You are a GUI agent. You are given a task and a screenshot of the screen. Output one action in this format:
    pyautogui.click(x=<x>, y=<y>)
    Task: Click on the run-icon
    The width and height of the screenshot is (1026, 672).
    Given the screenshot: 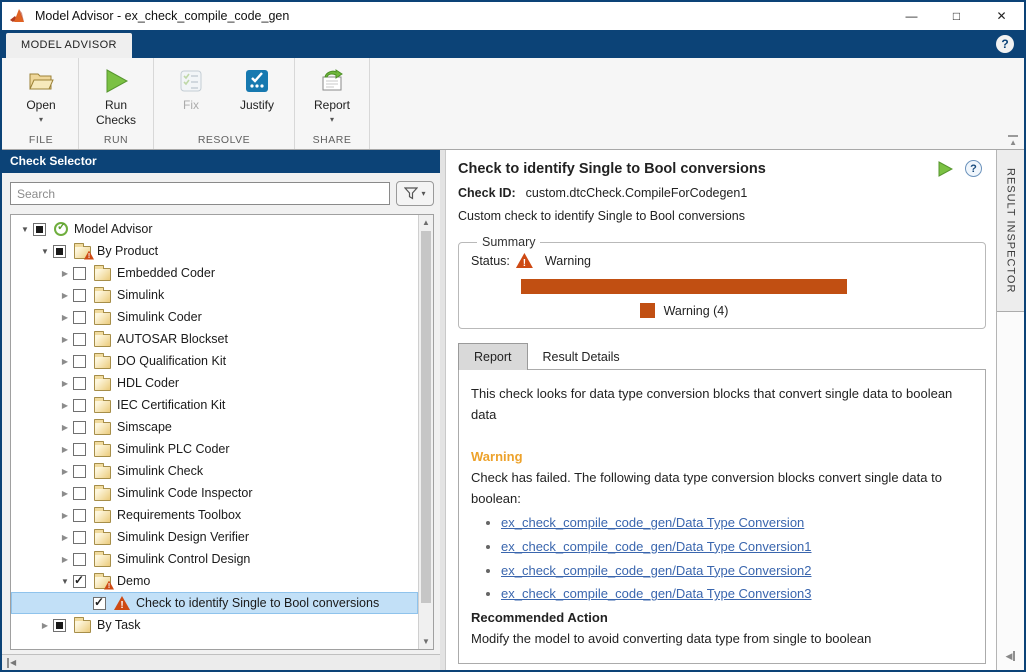 What is the action you would take?
    pyautogui.click(x=116, y=81)
    